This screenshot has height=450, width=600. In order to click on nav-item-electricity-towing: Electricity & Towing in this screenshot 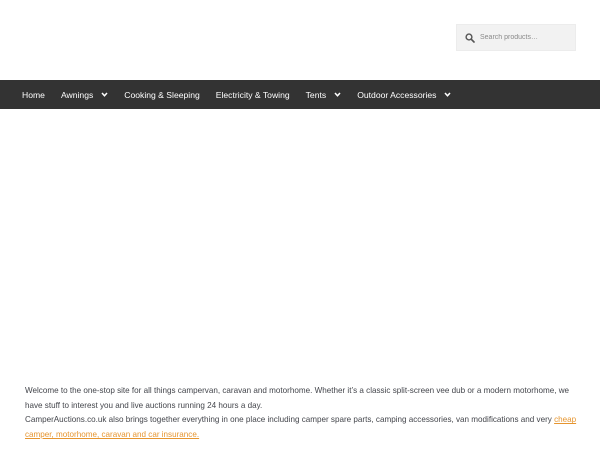, I will do `click(253, 95)`.